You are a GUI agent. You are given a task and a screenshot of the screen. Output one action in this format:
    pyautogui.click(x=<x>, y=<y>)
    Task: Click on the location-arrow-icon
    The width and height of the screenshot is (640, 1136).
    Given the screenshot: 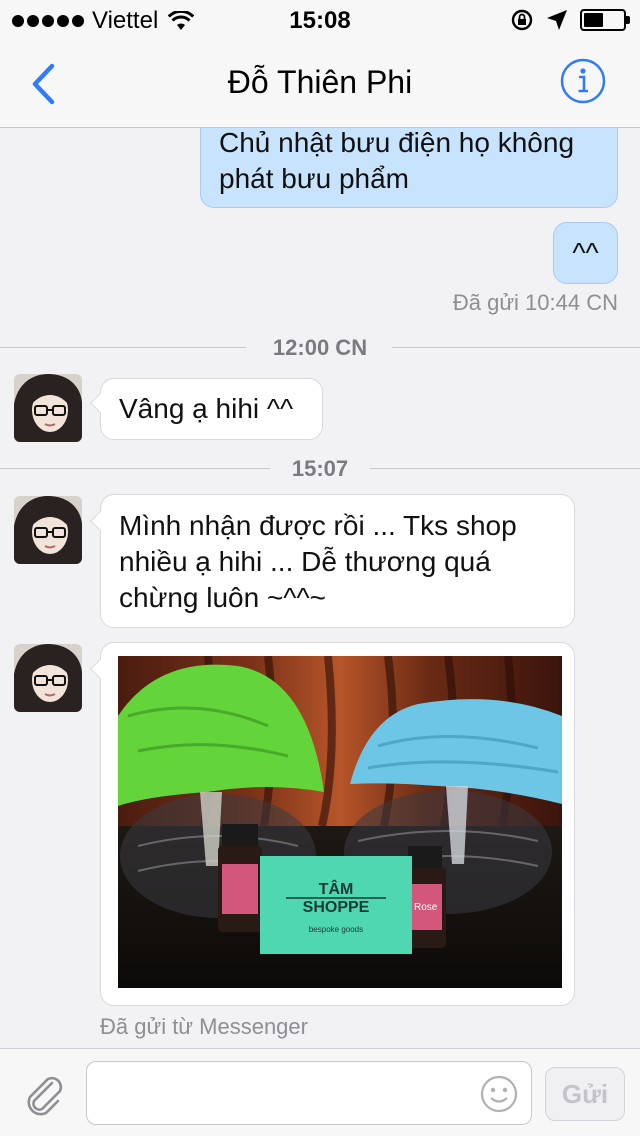 What is the action you would take?
    pyautogui.click(x=557, y=20)
    